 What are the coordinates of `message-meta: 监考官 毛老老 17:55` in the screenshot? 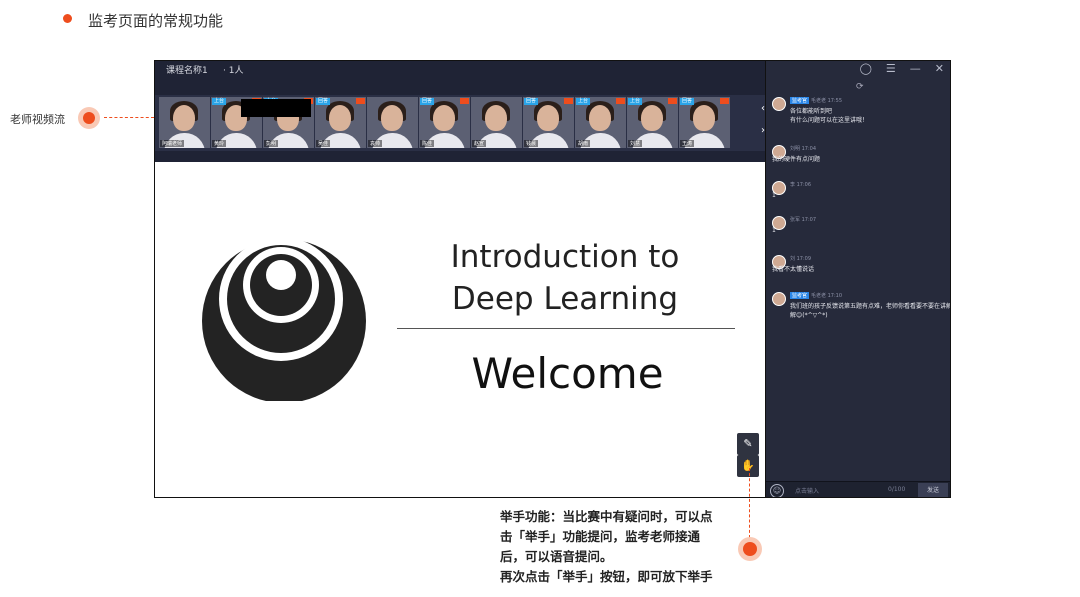 It's located at (816, 100).